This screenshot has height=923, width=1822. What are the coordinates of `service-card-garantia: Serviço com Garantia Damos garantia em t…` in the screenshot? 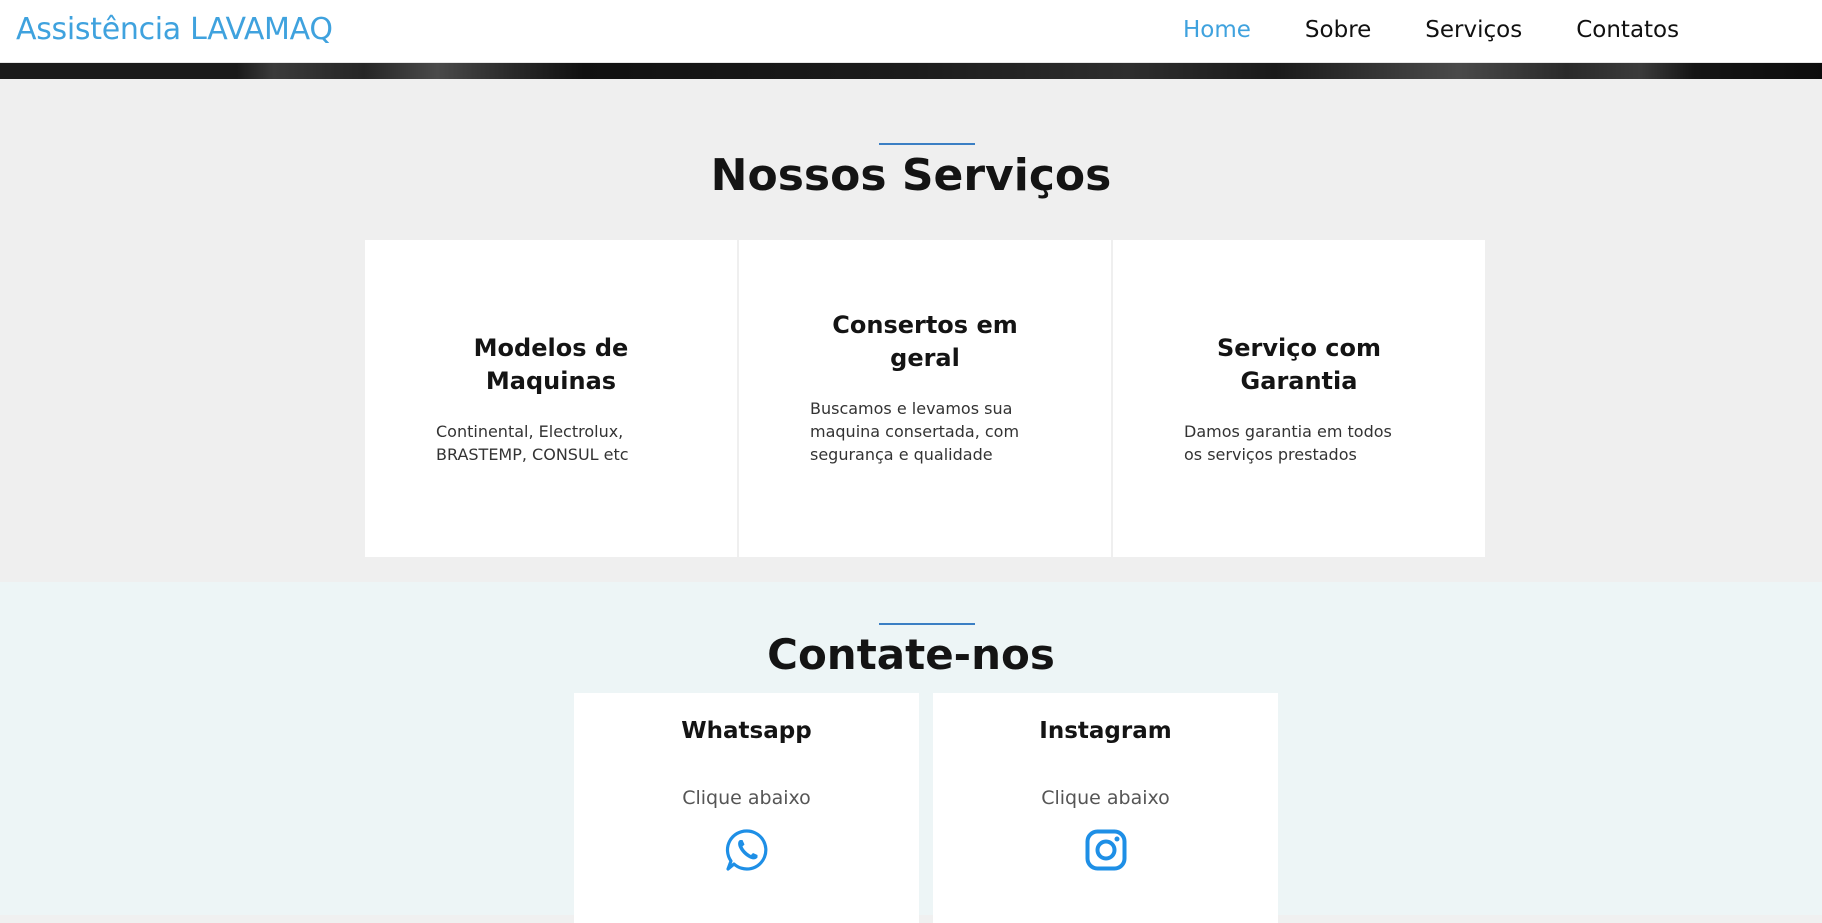 It's located at (1299, 398).